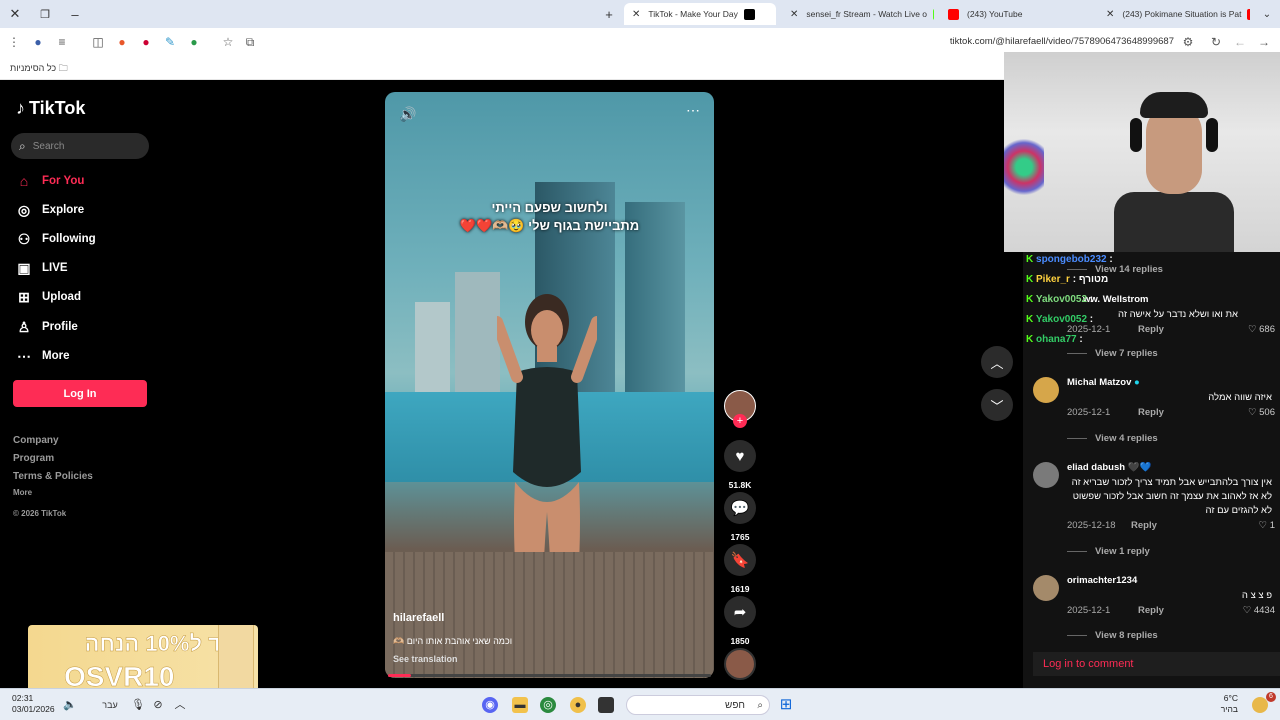 This screenshot has width=1280, height=720. What do you see at coordinates (39, 69) in the screenshot?
I see `all-bookmarks-link: כל הסימניות 🗀` at bounding box center [39, 69].